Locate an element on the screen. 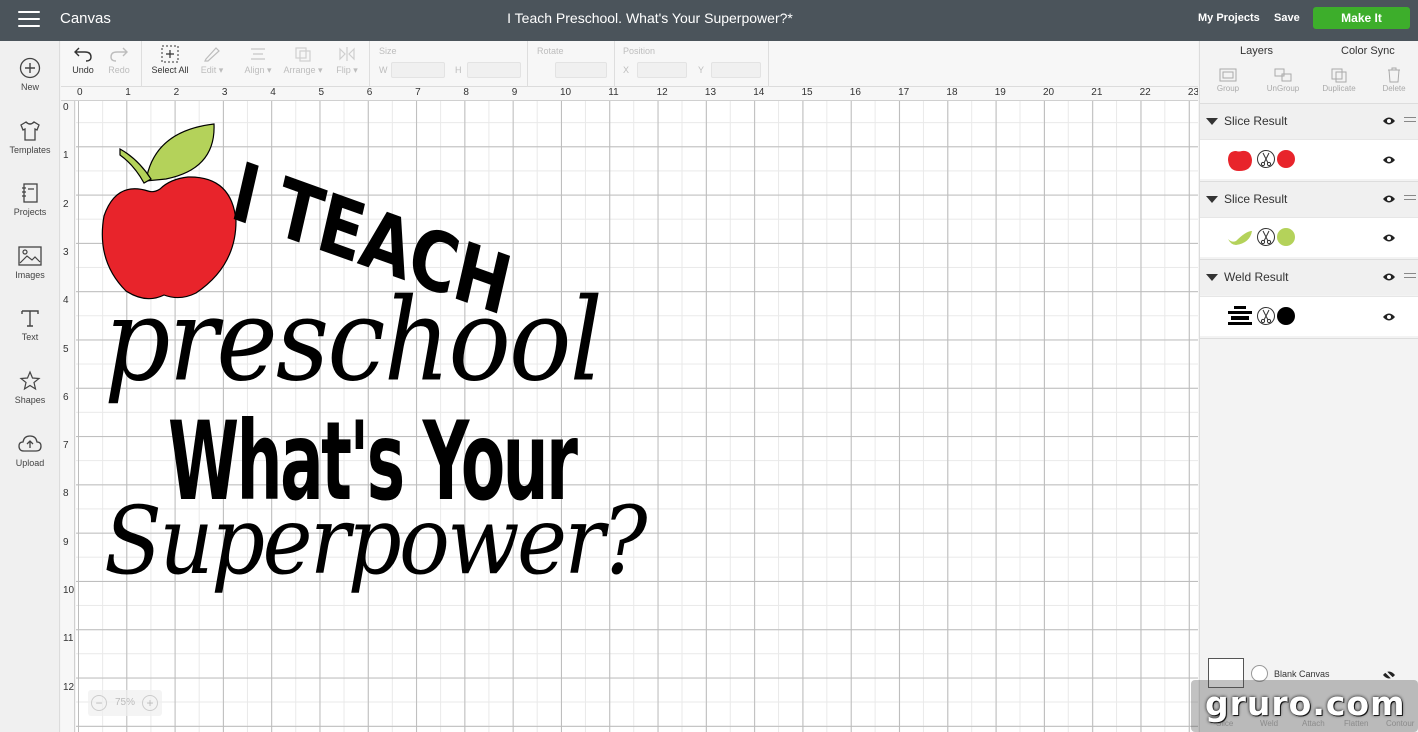 This screenshot has height=732, width=1418. x-label: X is located at coordinates (626, 70).